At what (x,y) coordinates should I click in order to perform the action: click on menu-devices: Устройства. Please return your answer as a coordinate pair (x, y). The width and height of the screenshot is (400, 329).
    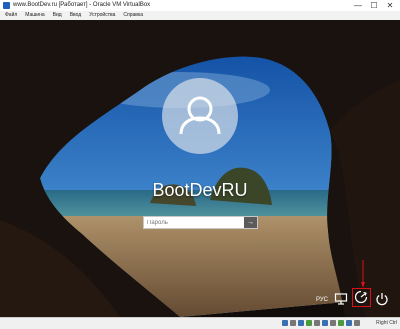
    Looking at the image, I should click on (102, 15).